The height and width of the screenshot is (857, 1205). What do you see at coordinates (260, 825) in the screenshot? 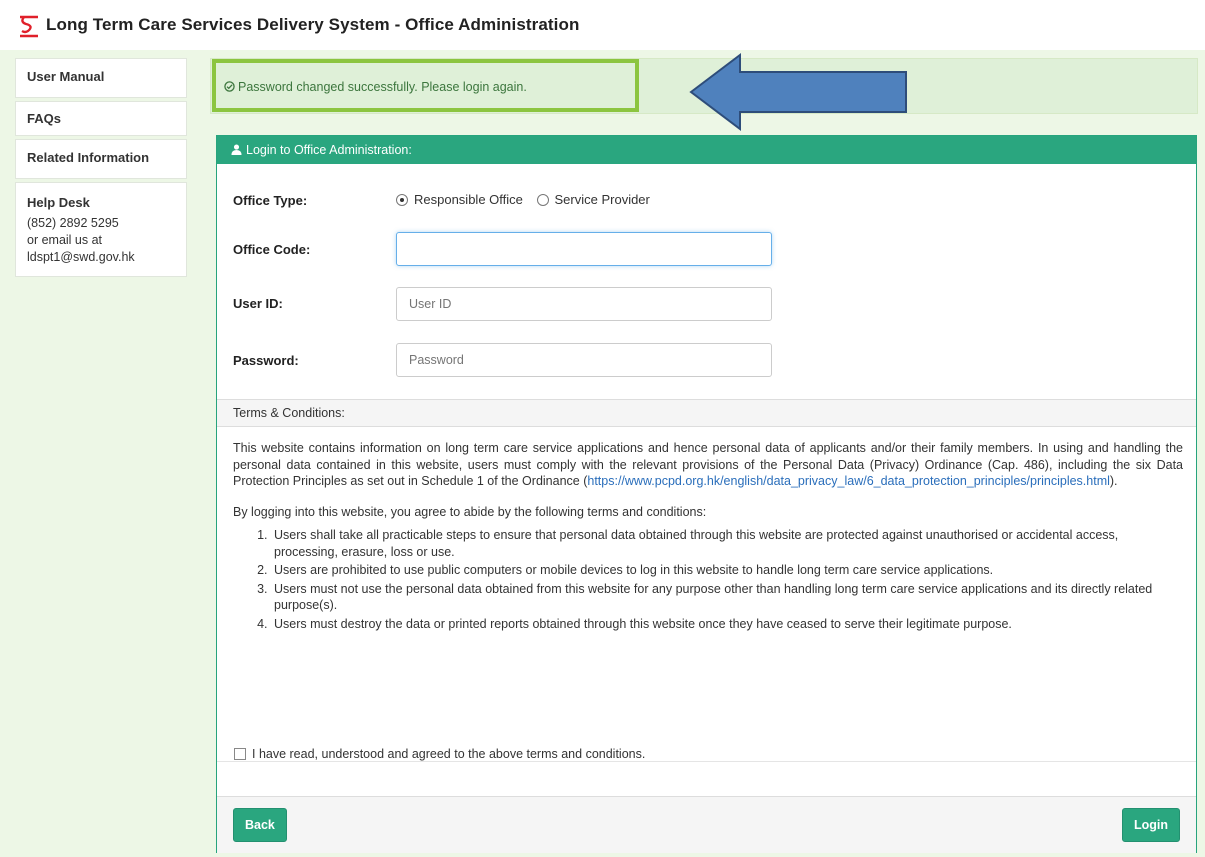
I see `back-button: Back` at bounding box center [260, 825].